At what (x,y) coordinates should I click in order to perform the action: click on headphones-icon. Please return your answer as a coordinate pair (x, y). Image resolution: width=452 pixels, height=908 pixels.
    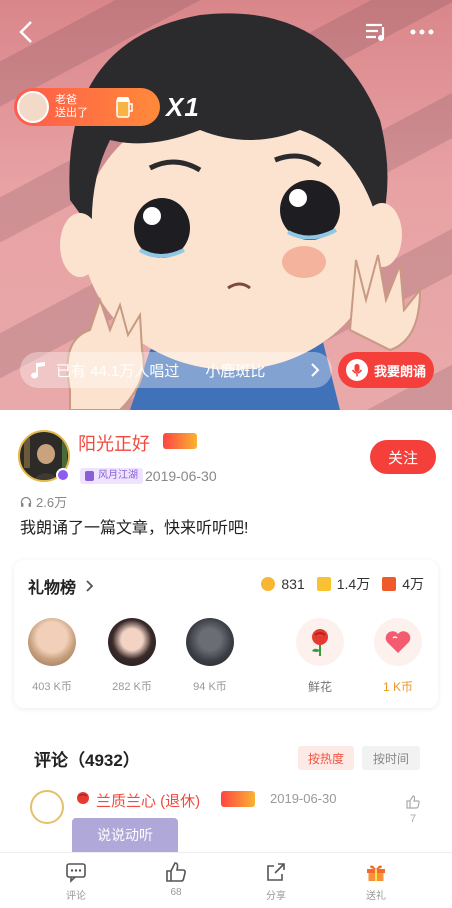
    Looking at the image, I should click on (26, 501).